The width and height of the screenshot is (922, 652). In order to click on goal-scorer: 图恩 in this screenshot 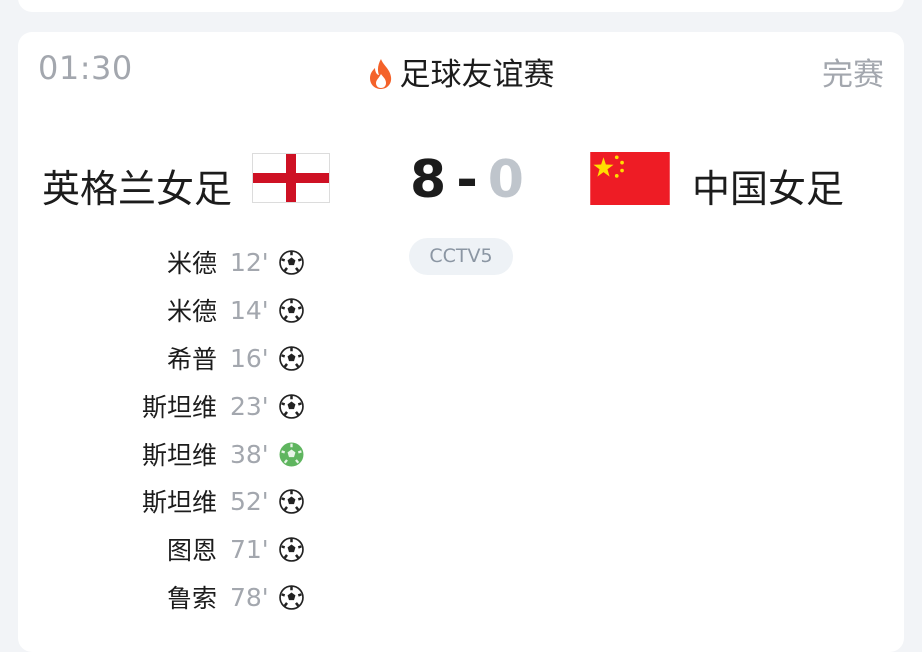, I will do `click(191, 550)`.